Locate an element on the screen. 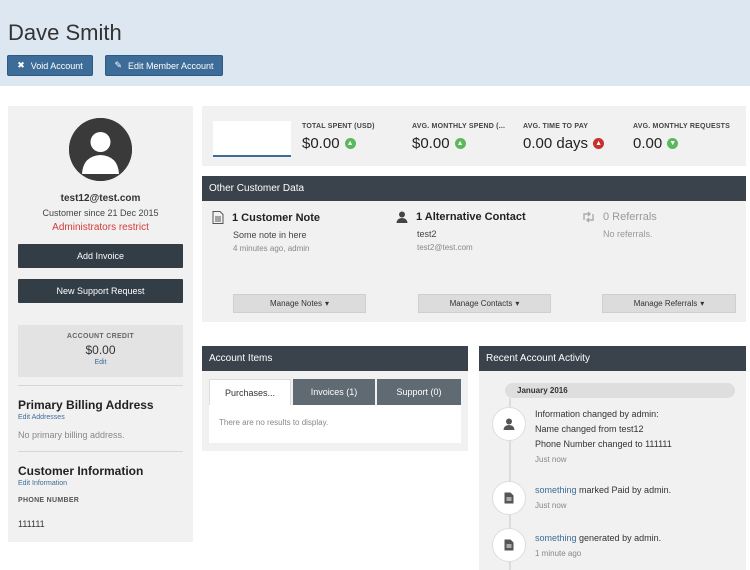 Image resolution: width=750 pixels, height=570 pixels. activity-text: Name changed from test12 is located at coordinates (589, 429).